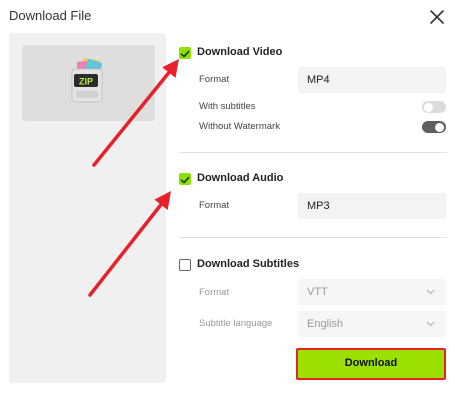 The height and width of the screenshot is (400, 455). Describe the element at coordinates (214, 205) in the screenshot. I see `audio-format-label: Format` at that location.